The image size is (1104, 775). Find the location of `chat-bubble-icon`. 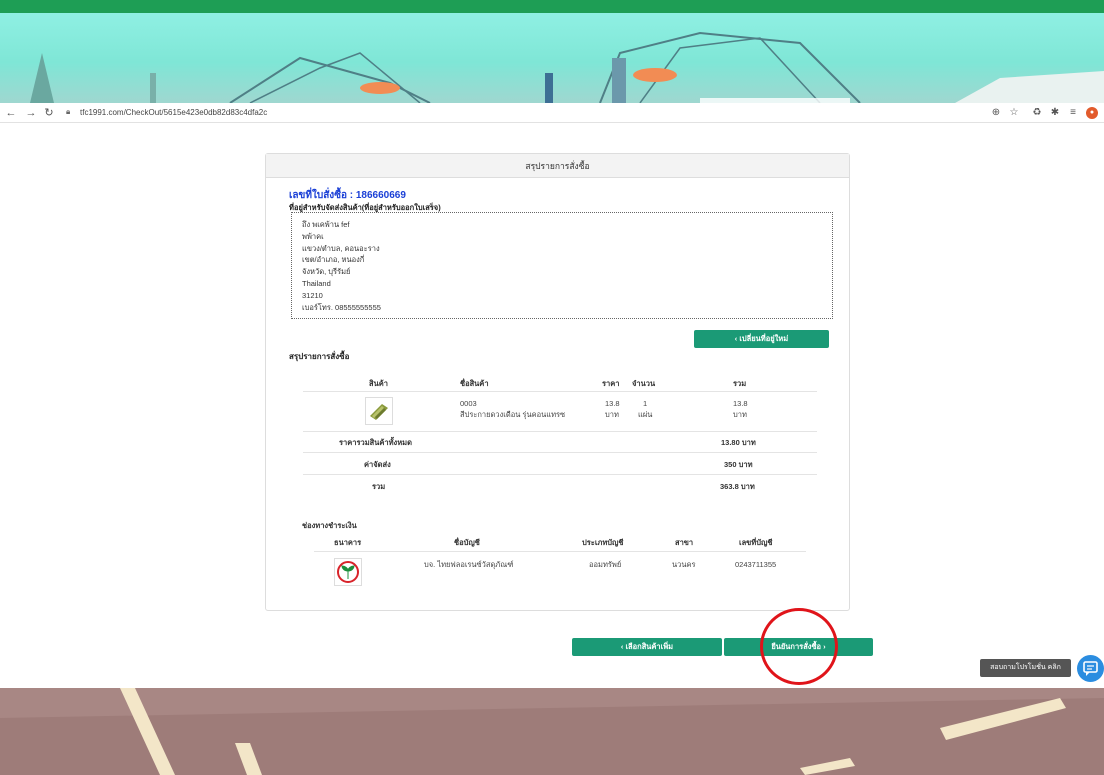

chat-bubble-icon is located at coordinates (1090, 668).